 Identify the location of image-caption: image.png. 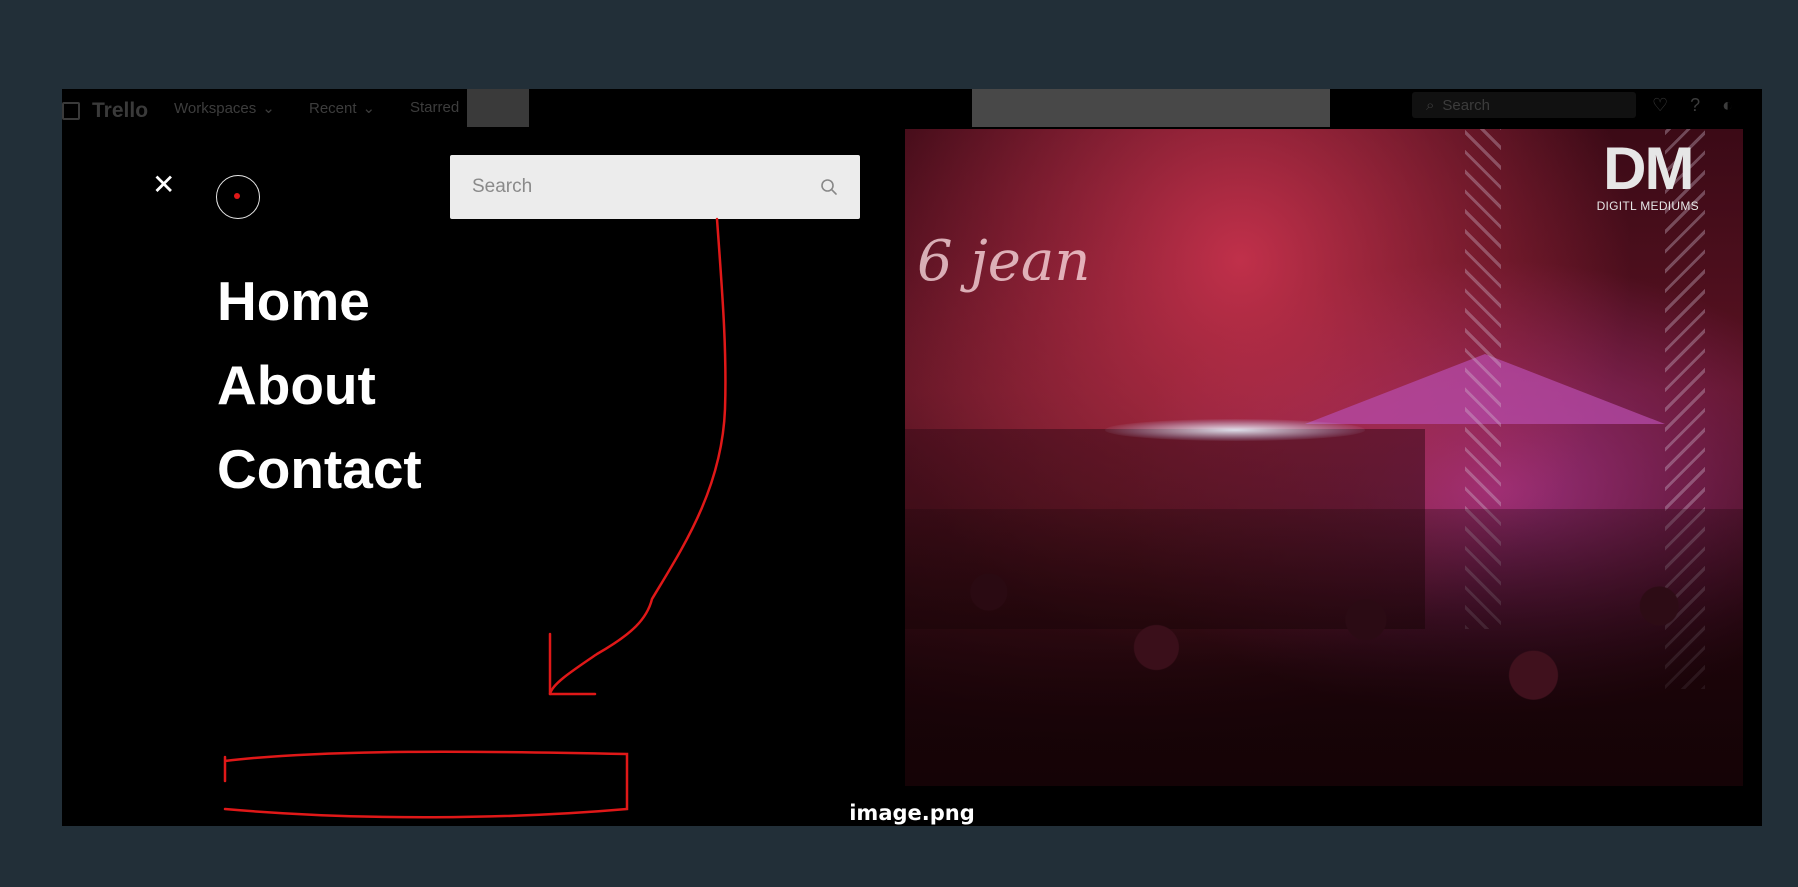
(912, 813).